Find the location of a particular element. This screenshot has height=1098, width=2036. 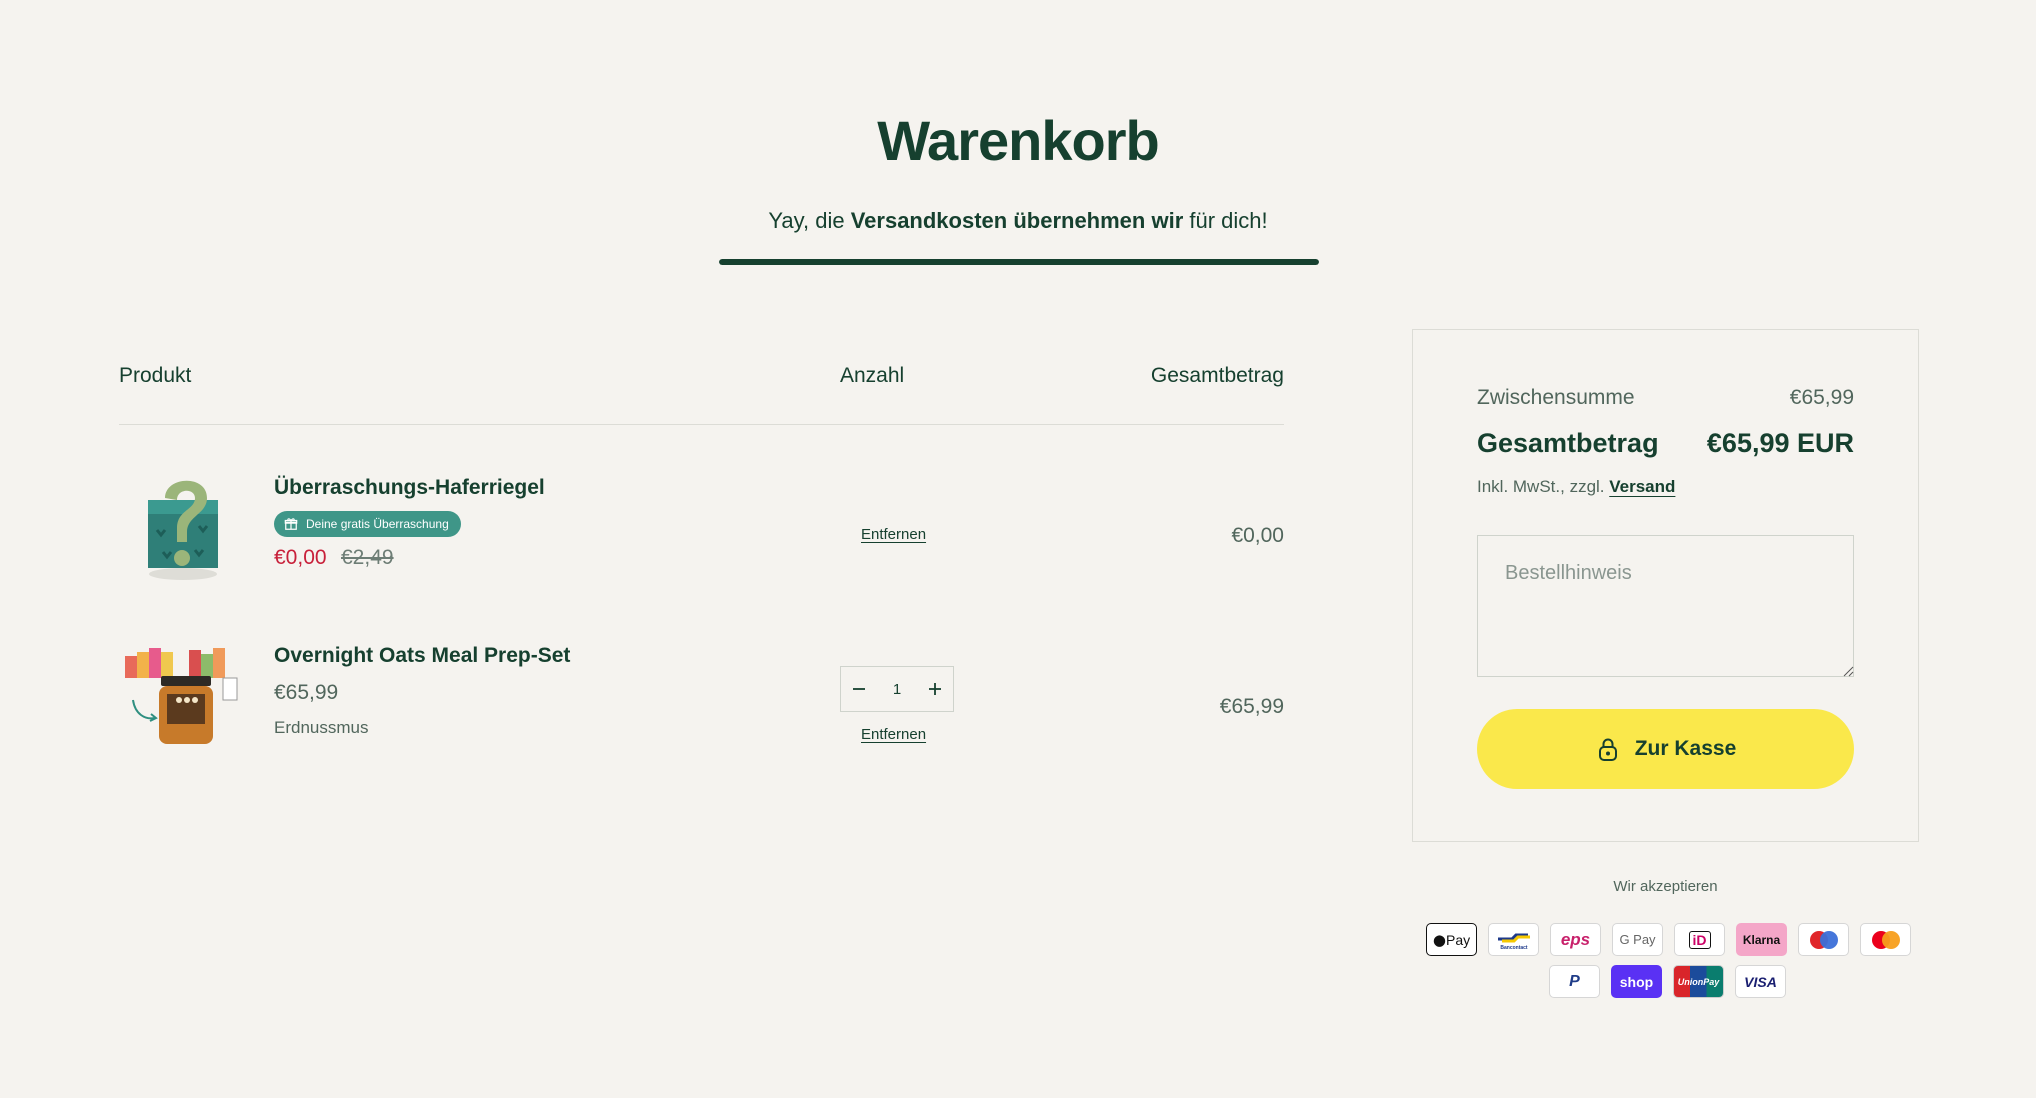

shipping-link: Versand is located at coordinates (1642, 486).